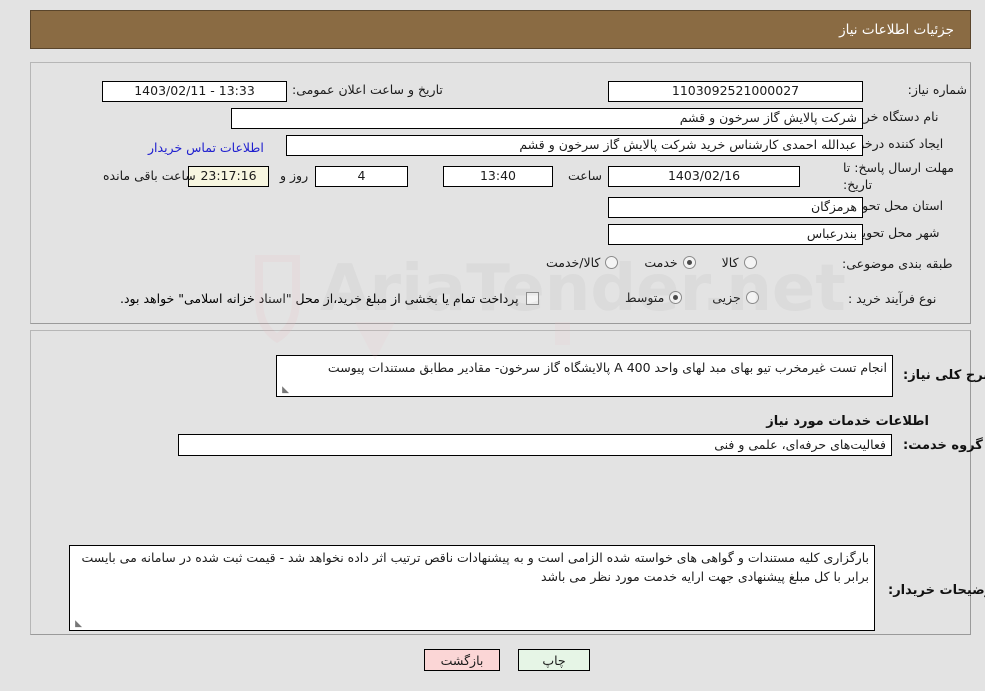 This screenshot has height=691, width=985. I want to click on process-type-radio-motevaset: متوسط, so click(654, 297).